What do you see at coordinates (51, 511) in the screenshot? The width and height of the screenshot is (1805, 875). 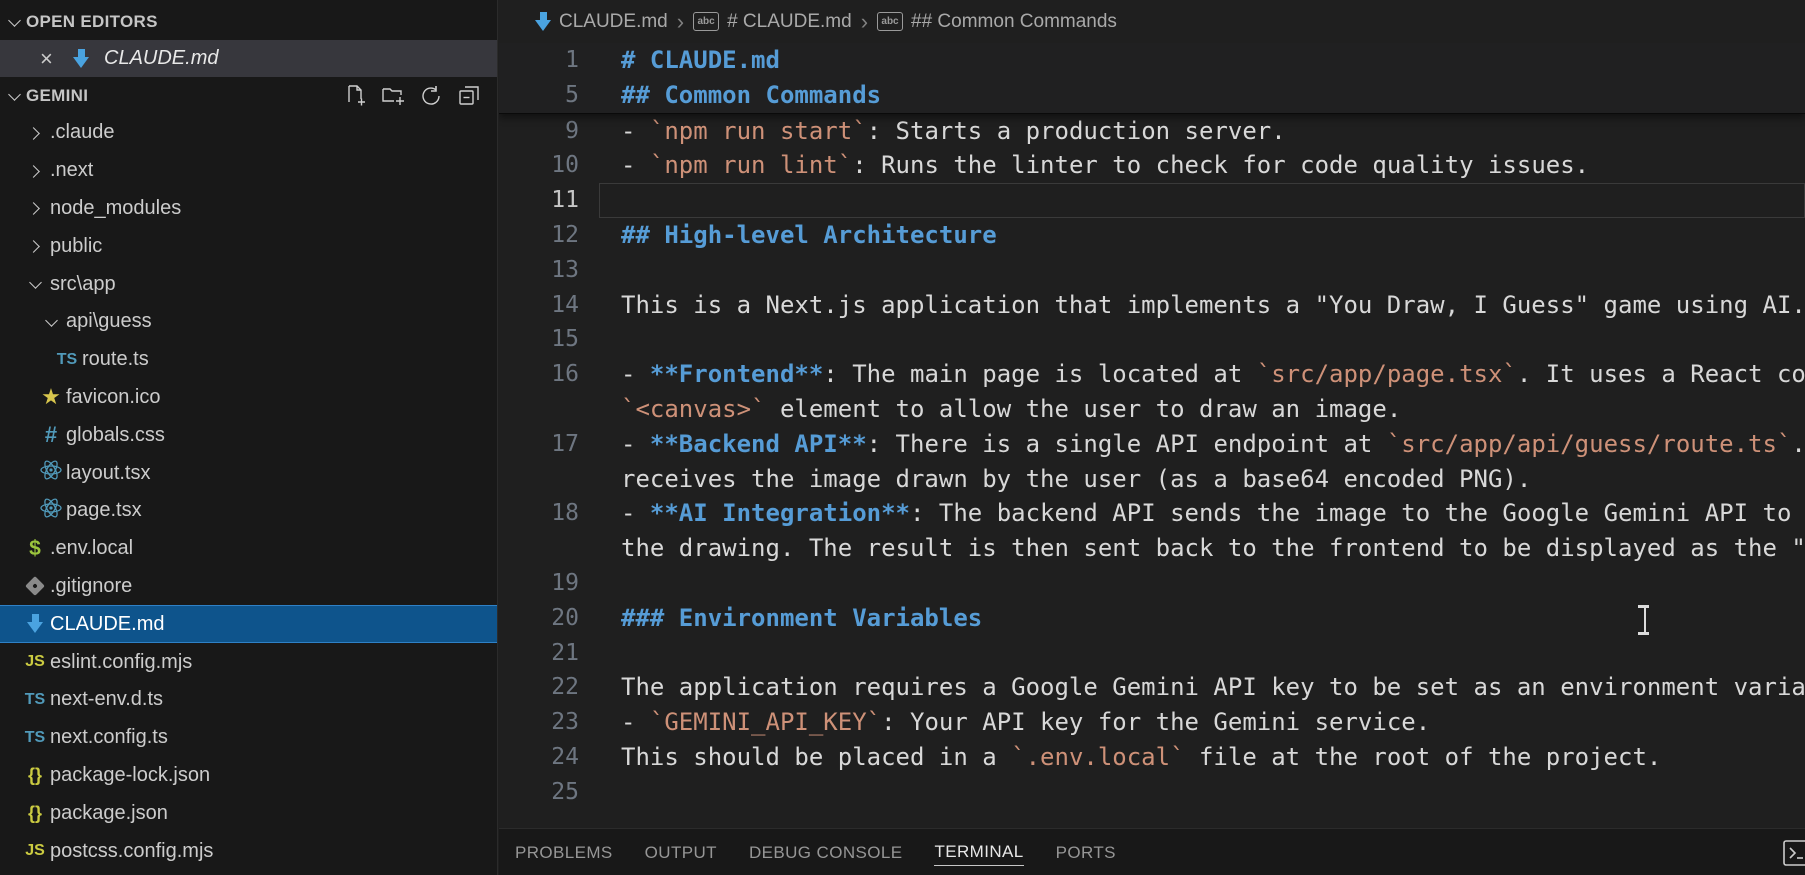 I see `file-icon-slot` at bounding box center [51, 511].